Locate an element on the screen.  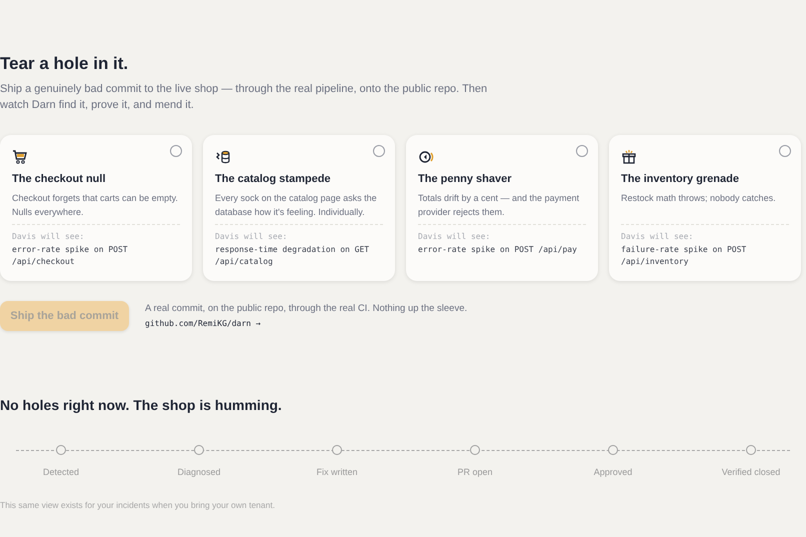
stage-label: PR open is located at coordinates (475, 472).